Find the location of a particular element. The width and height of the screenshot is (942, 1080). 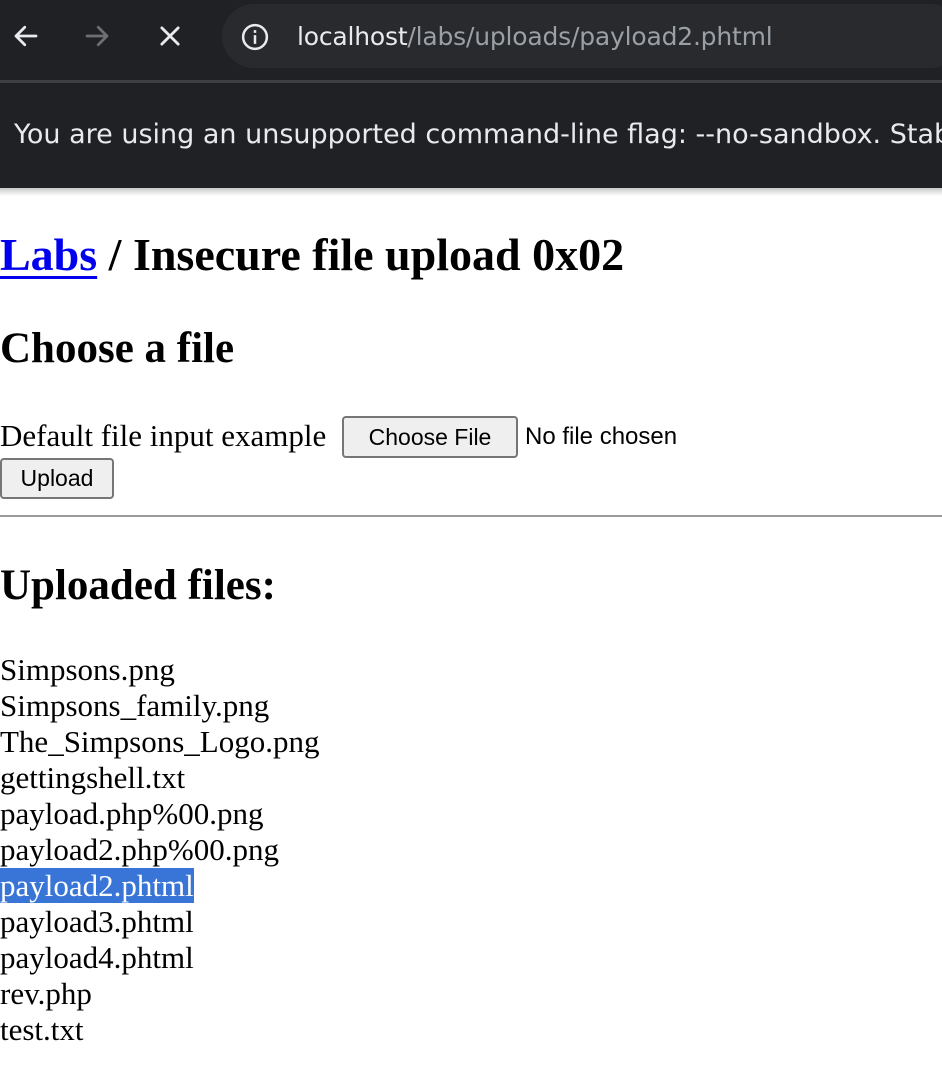

back-arrow-icon is located at coordinates (26, 36).